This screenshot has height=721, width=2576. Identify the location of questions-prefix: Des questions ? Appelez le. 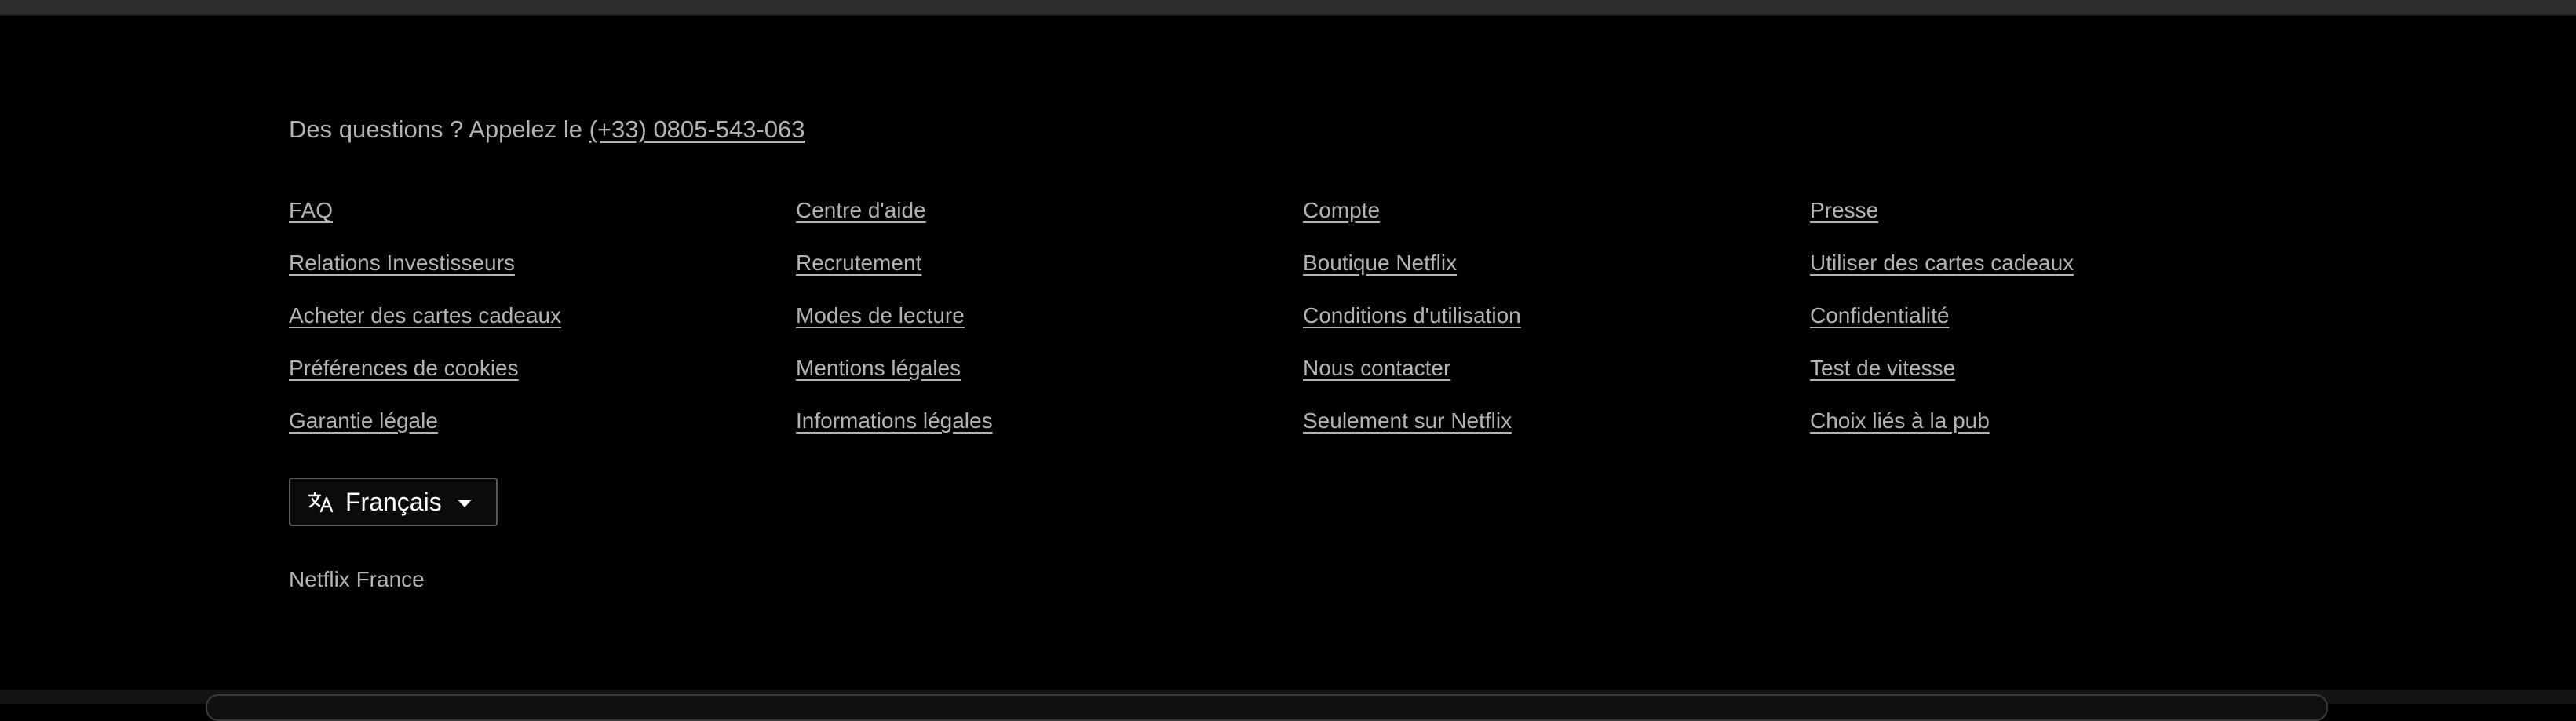
(439, 129).